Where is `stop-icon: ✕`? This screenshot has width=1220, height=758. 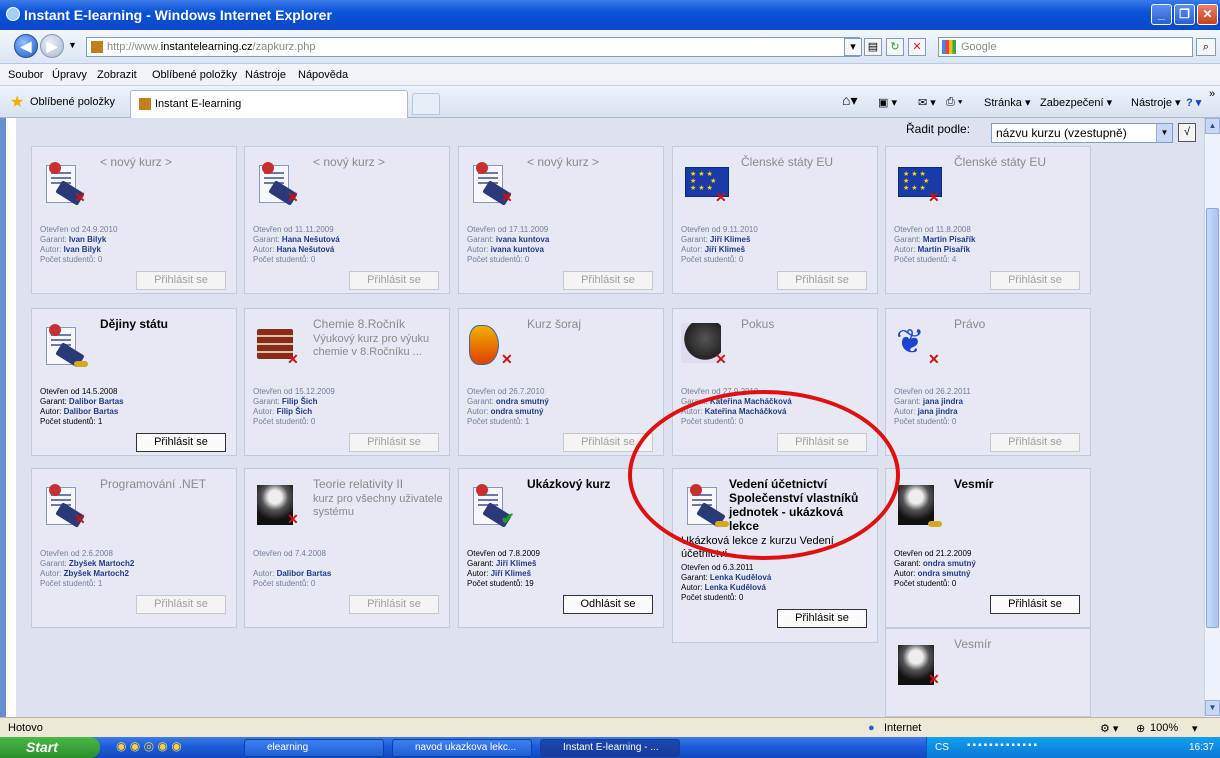
stop-icon: ✕ is located at coordinates (917, 47).